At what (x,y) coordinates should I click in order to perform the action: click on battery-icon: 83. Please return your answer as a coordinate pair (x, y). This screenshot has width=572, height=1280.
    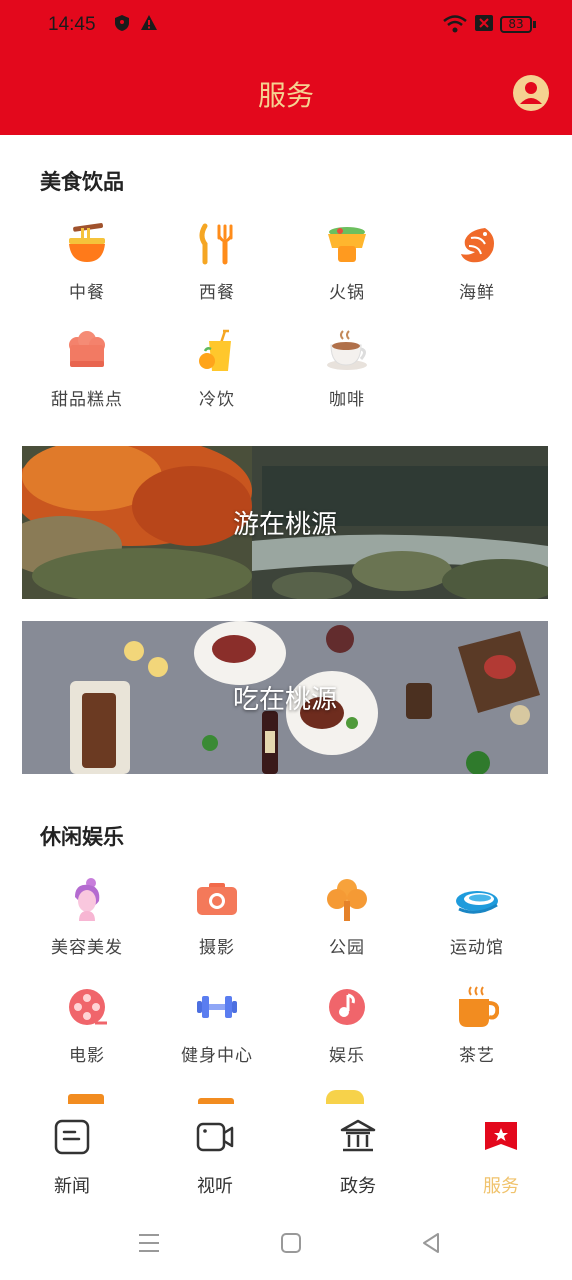
    Looking at the image, I should click on (516, 24).